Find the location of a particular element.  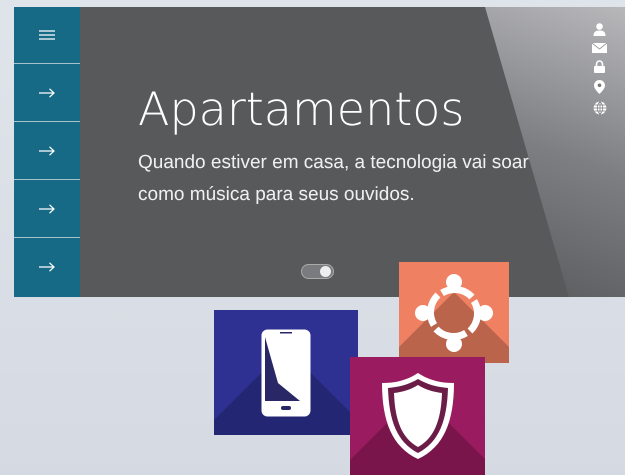

slider-toggle is located at coordinates (317, 271).